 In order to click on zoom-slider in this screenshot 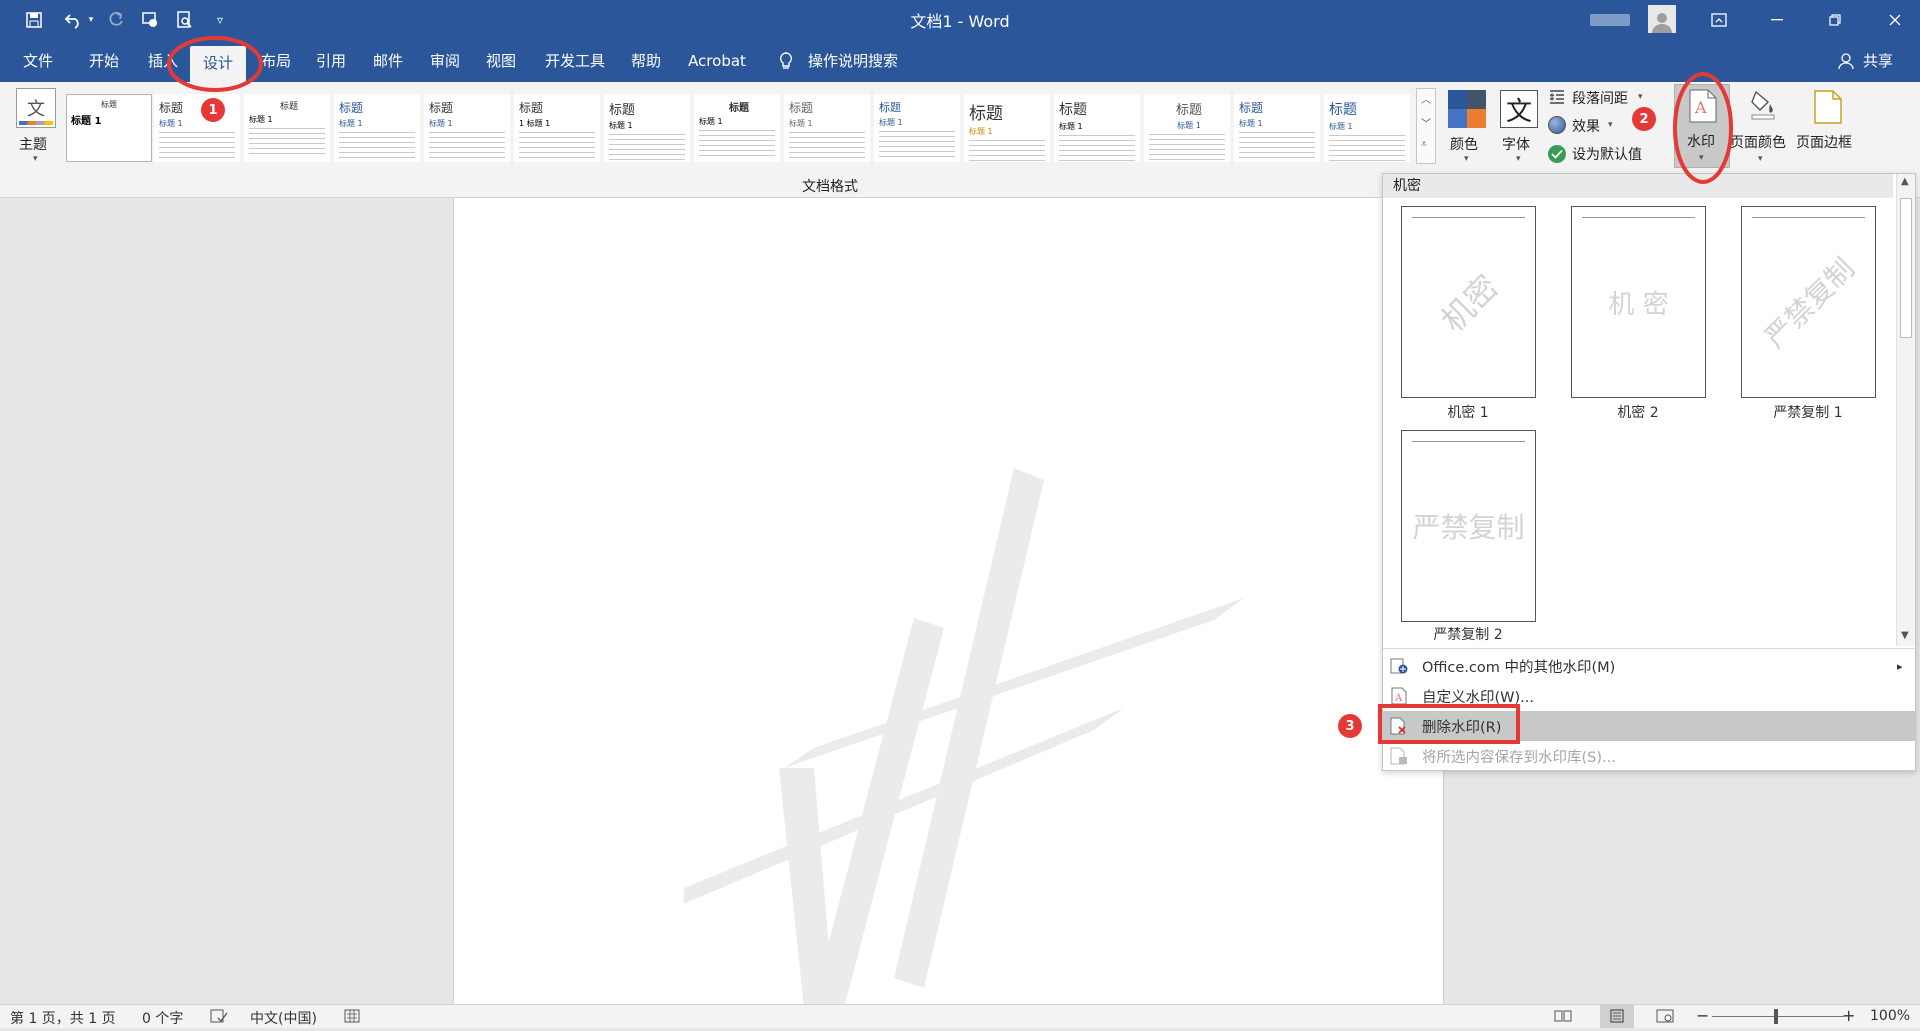, I will do `click(1778, 1016)`.